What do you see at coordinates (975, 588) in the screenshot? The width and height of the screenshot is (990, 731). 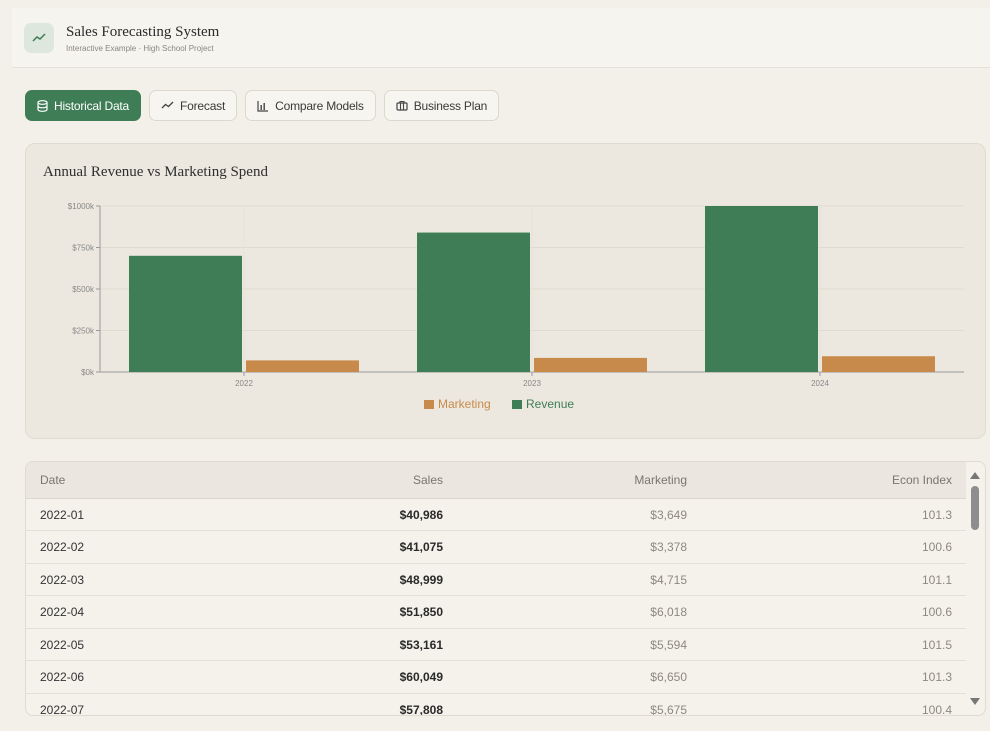 I see `table-scrollbar` at bounding box center [975, 588].